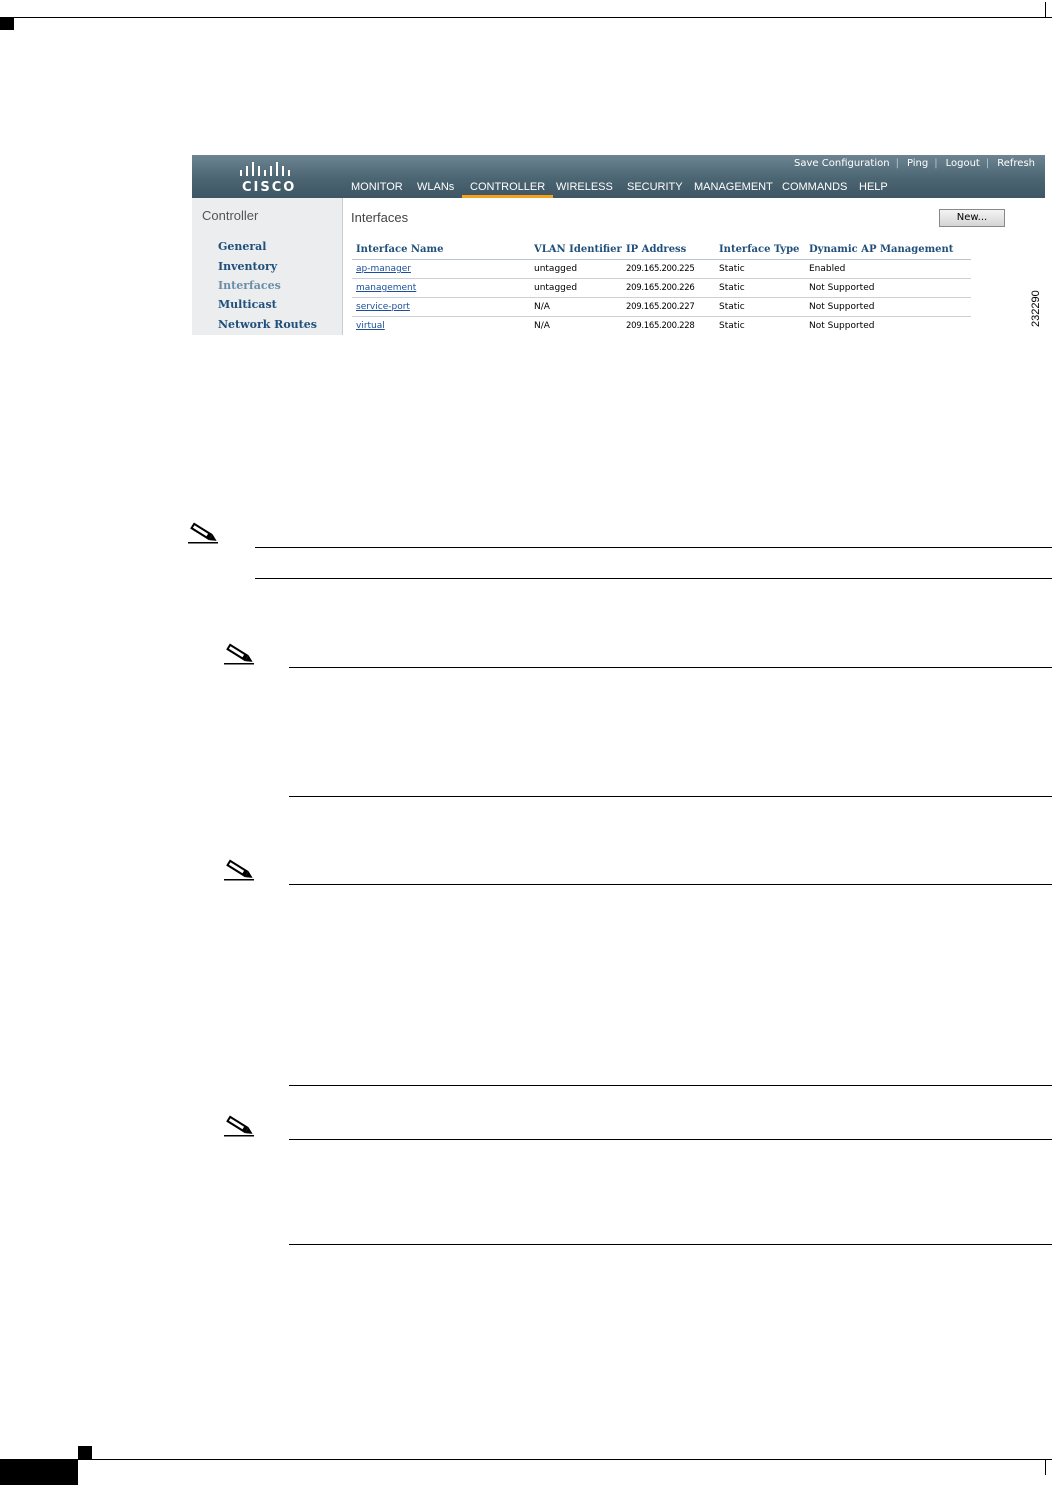 The height and width of the screenshot is (1485, 1052). I want to click on save-configuration-link: Save Configuration, so click(842, 163).